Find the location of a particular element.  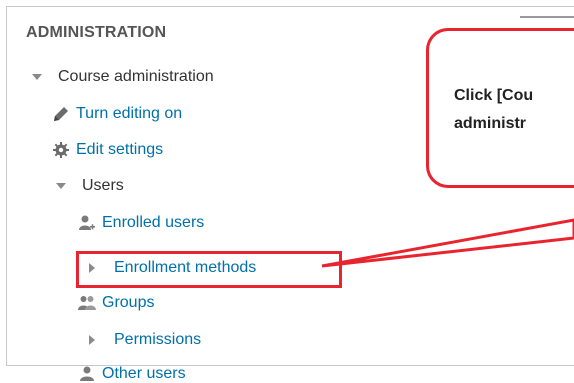

callout-line-2: administr is located at coordinates (490, 123).